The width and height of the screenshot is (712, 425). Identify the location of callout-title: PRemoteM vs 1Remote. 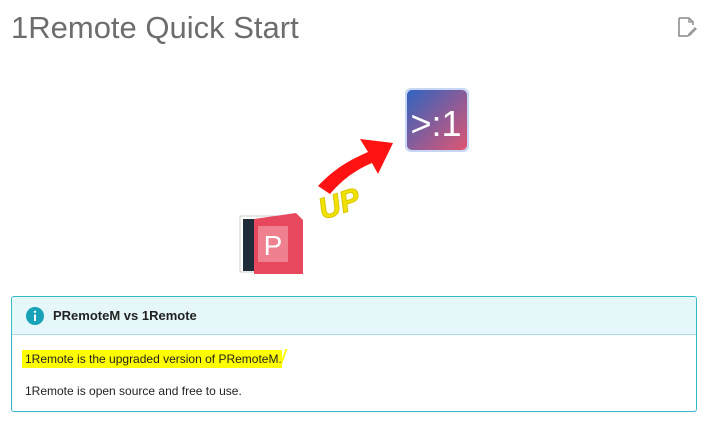
(125, 315).